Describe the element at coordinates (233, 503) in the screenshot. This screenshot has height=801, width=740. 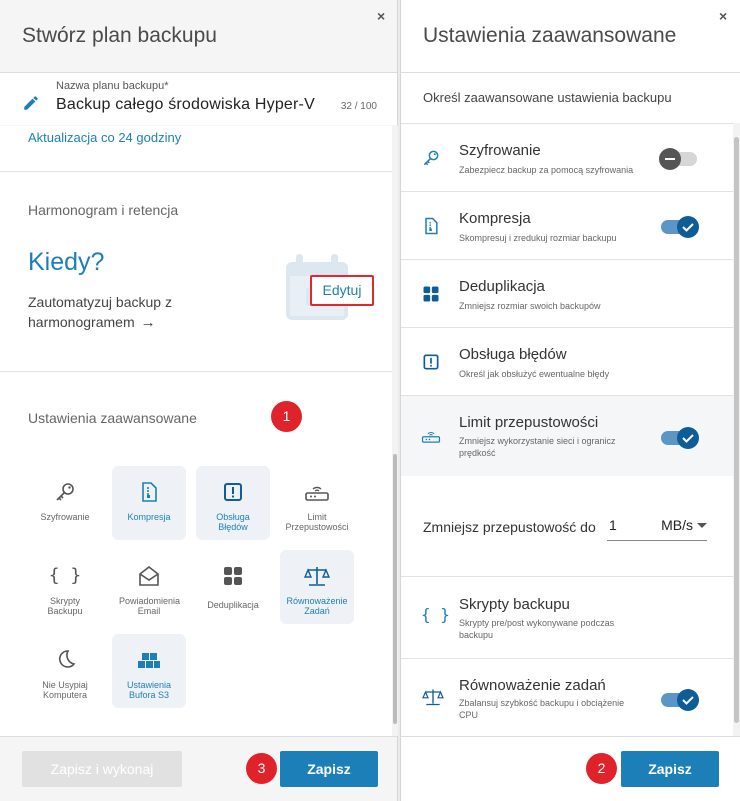
I see `tile-error-handling: Obsługa Błędów` at that location.